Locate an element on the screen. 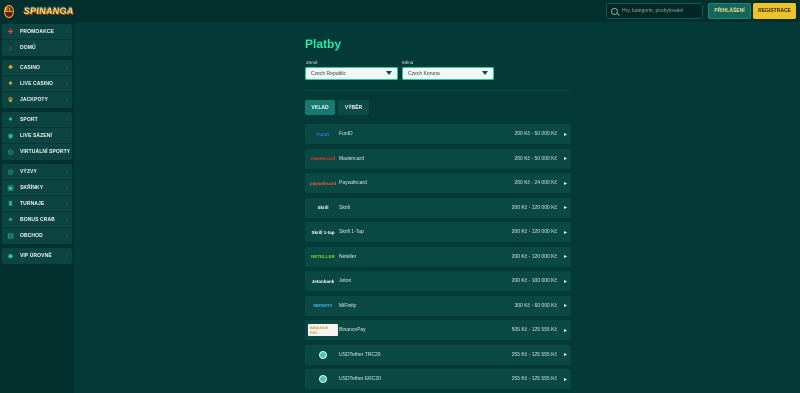 This screenshot has width=800, height=393. payment-logo: Skrill is located at coordinates (323, 207).